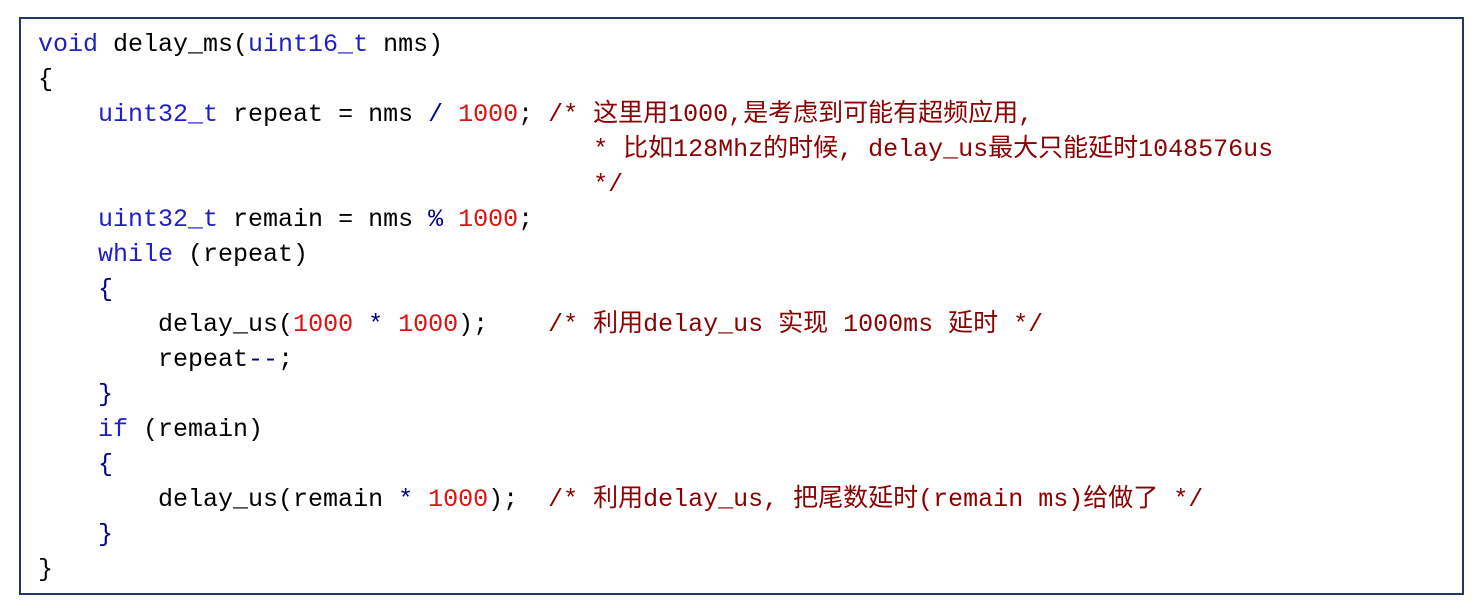 This screenshot has height=611, width=1475. Describe the element at coordinates (323, 219) in the screenshot. I see `code-text: remain = nms` at that location.